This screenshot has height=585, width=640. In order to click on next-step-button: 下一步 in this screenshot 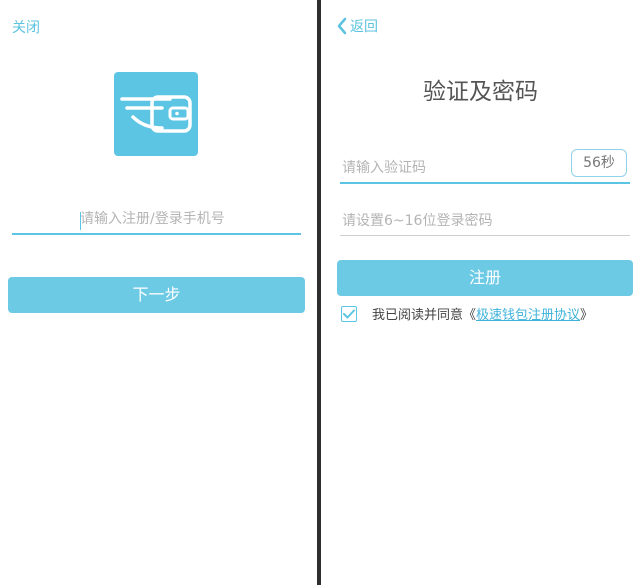, I will do `click(156, 295)`.